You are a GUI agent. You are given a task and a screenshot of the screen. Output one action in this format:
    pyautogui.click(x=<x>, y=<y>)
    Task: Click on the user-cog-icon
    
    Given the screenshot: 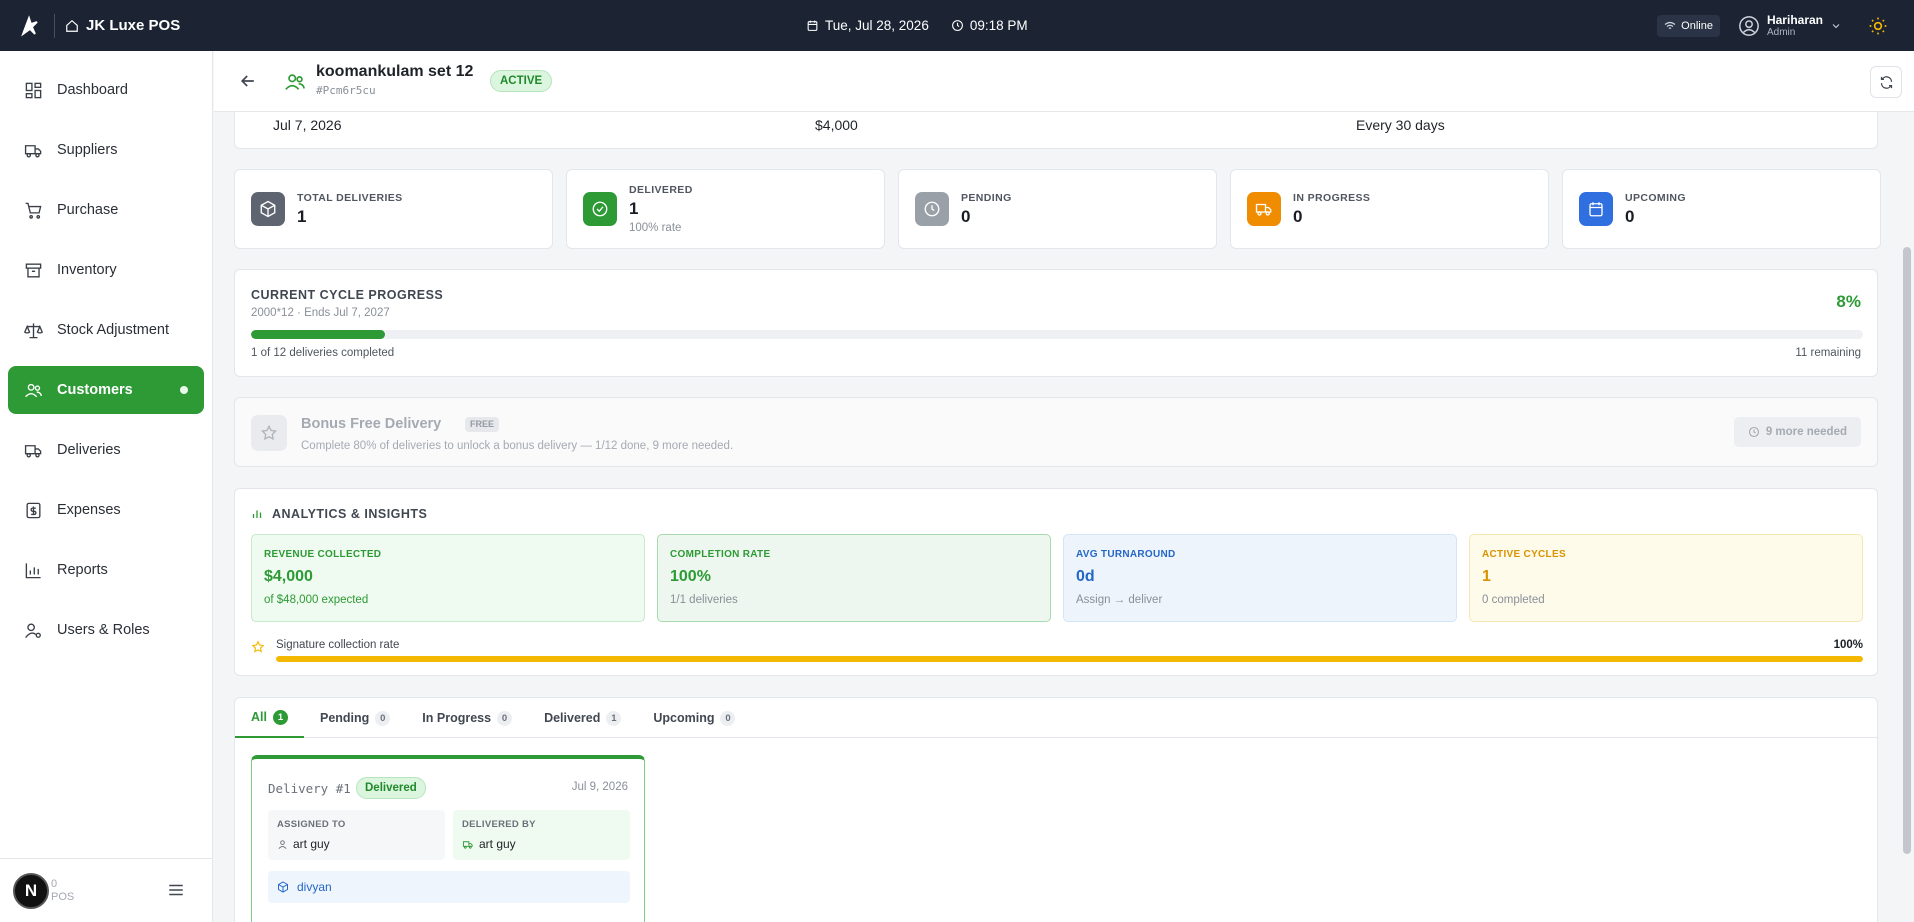 What is the action you would take?
    pyautogui.click(x=33, y=630)
    